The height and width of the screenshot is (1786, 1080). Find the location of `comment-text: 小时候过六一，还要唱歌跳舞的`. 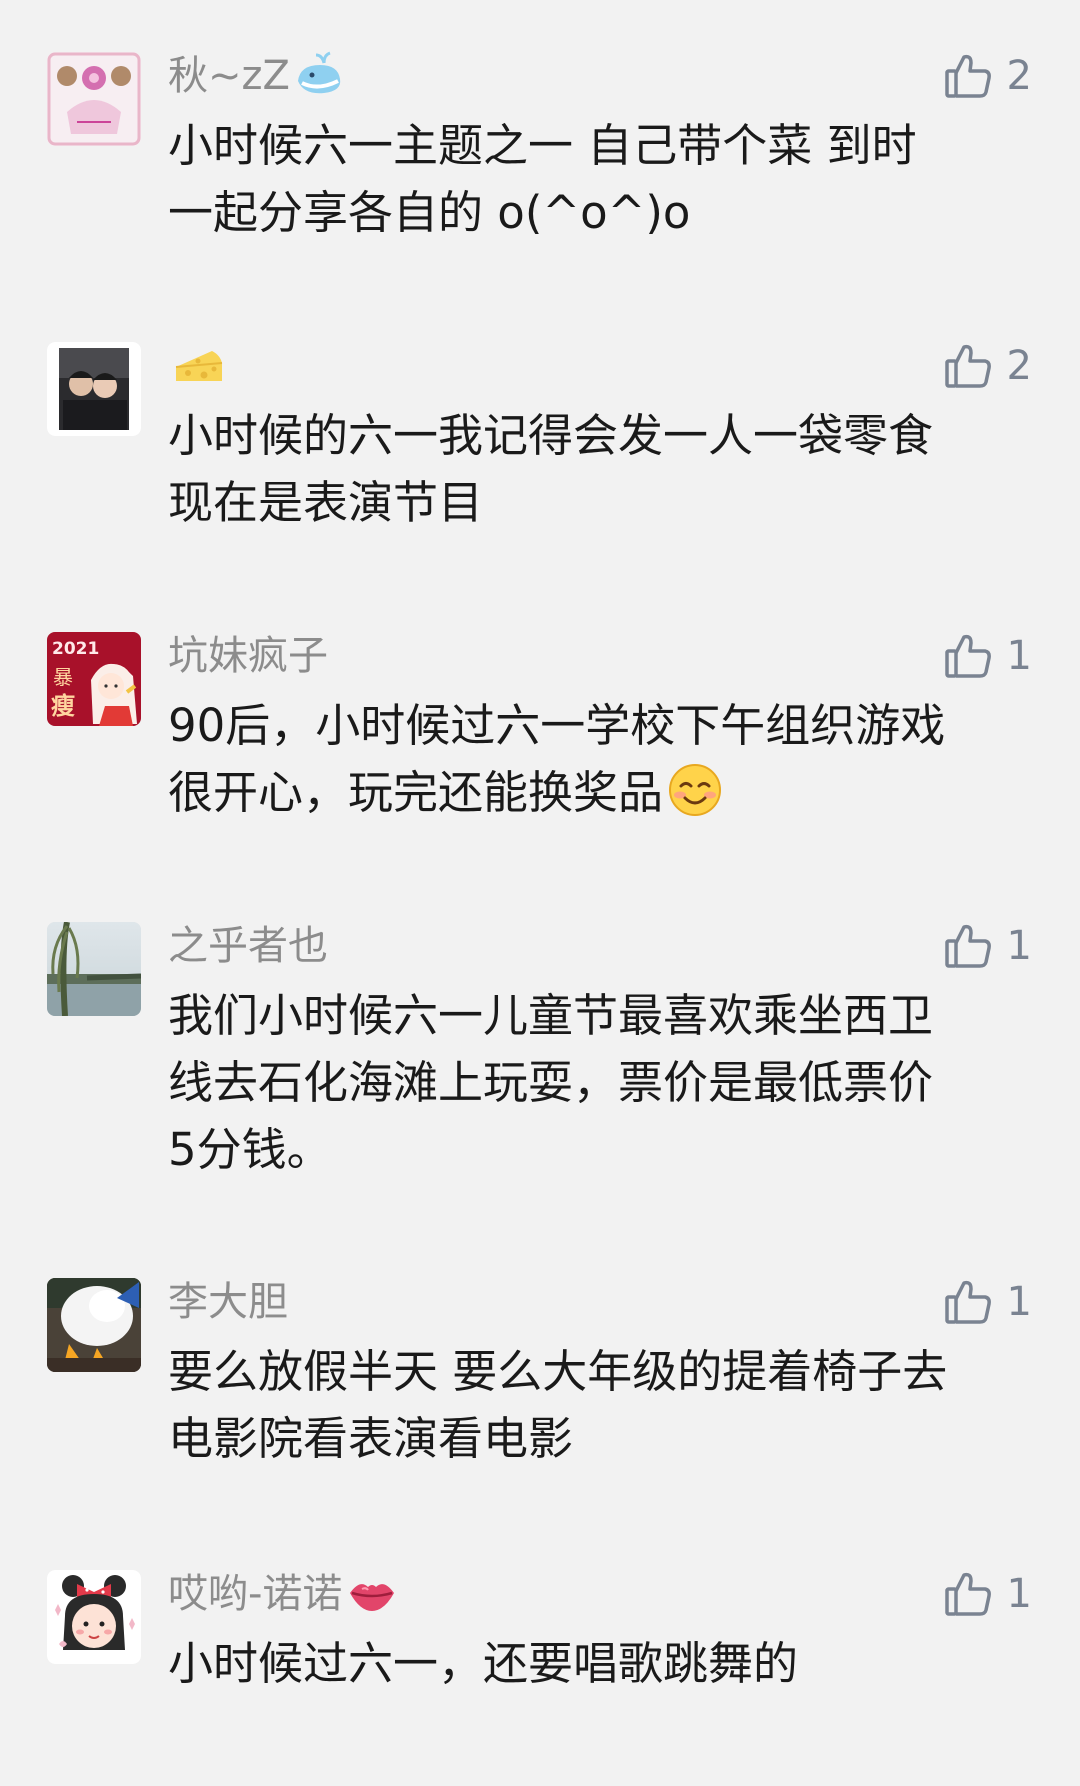

comment-text: 小时候过六一，还要唱歌跳舞的 is located at coordinates (603, 1663).